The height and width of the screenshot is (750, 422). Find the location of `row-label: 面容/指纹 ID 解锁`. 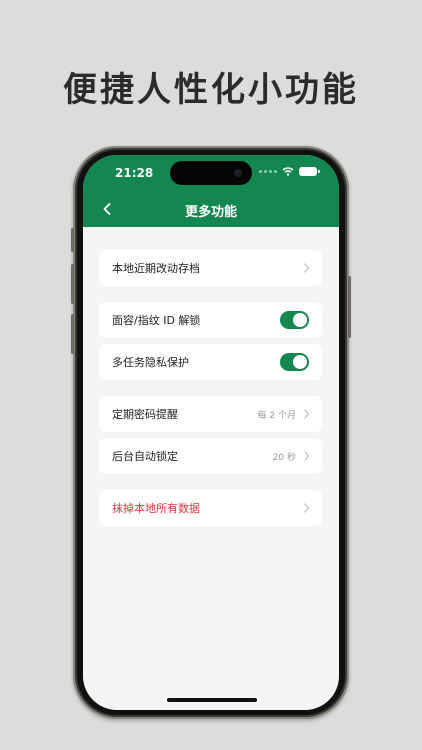

row-label: 面容/指纹 ID 解锁 is located at coordinates (156, 320).